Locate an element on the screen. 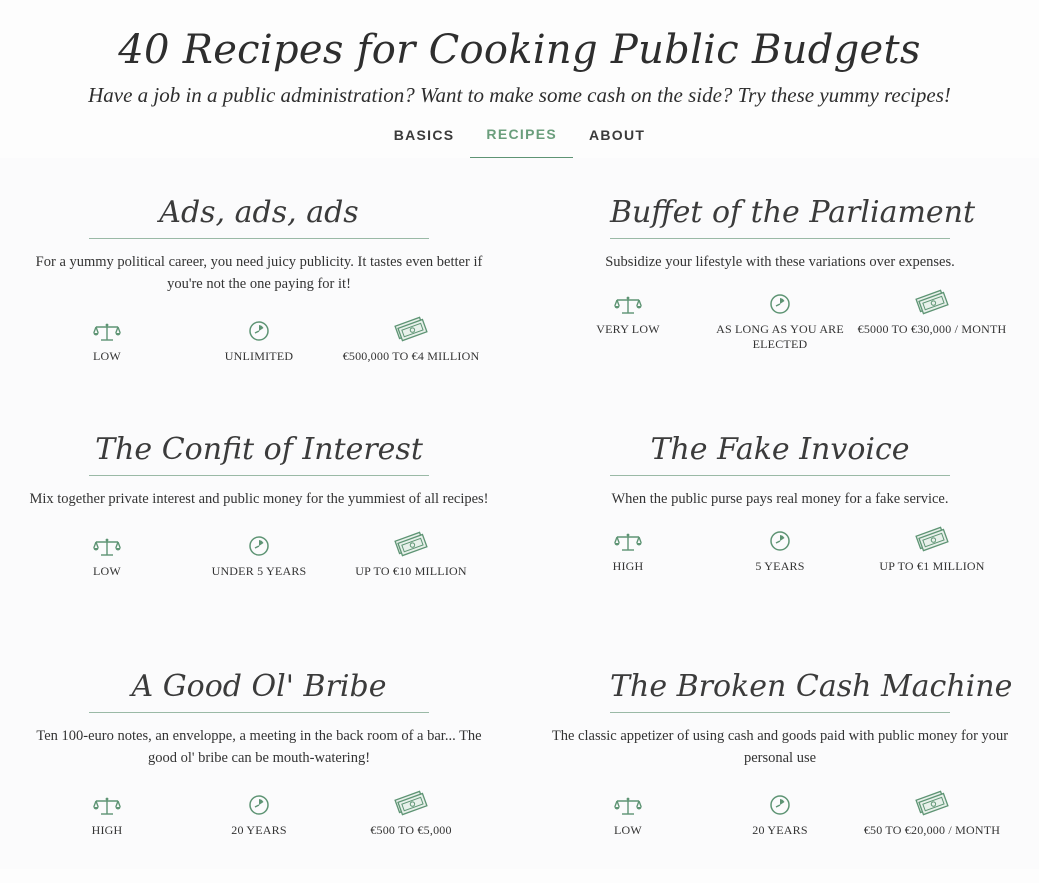 This screenshot has width=1039, height=883. duration-label: 5 YEARS is located at coordinates (780, 566).